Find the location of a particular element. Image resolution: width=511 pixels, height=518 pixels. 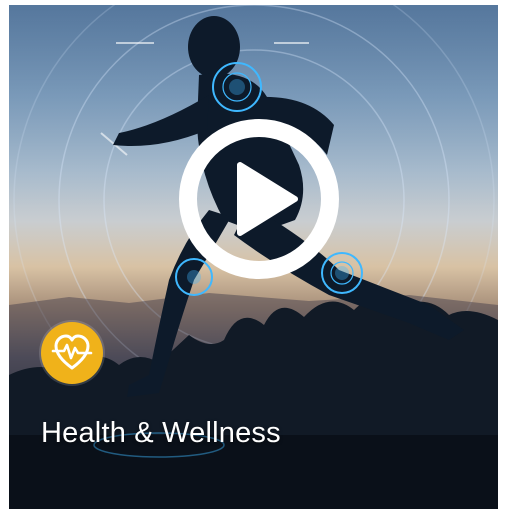

card-title: Health & Wellness is located at coordinates (161, 433).